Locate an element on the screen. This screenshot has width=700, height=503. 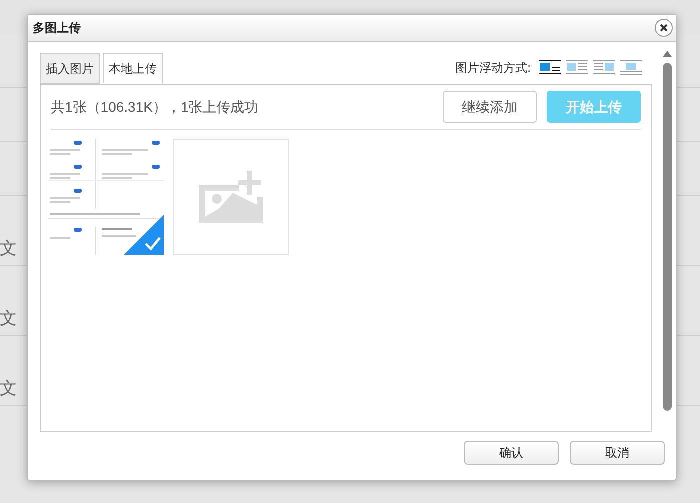
upload-summary: 共1张（106.31K），1张上传成功 is located at coordinates (155, 107).